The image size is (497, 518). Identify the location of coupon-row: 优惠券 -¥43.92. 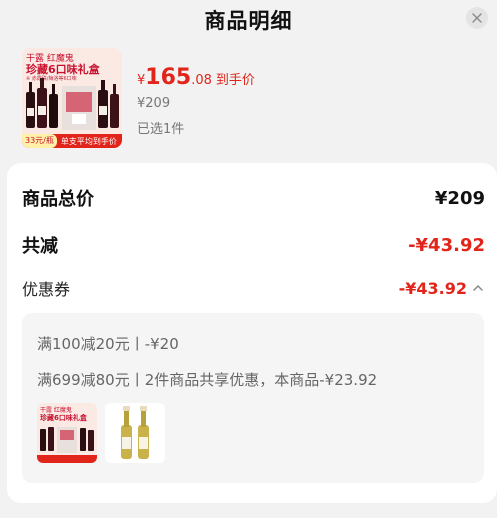
(253, 288).